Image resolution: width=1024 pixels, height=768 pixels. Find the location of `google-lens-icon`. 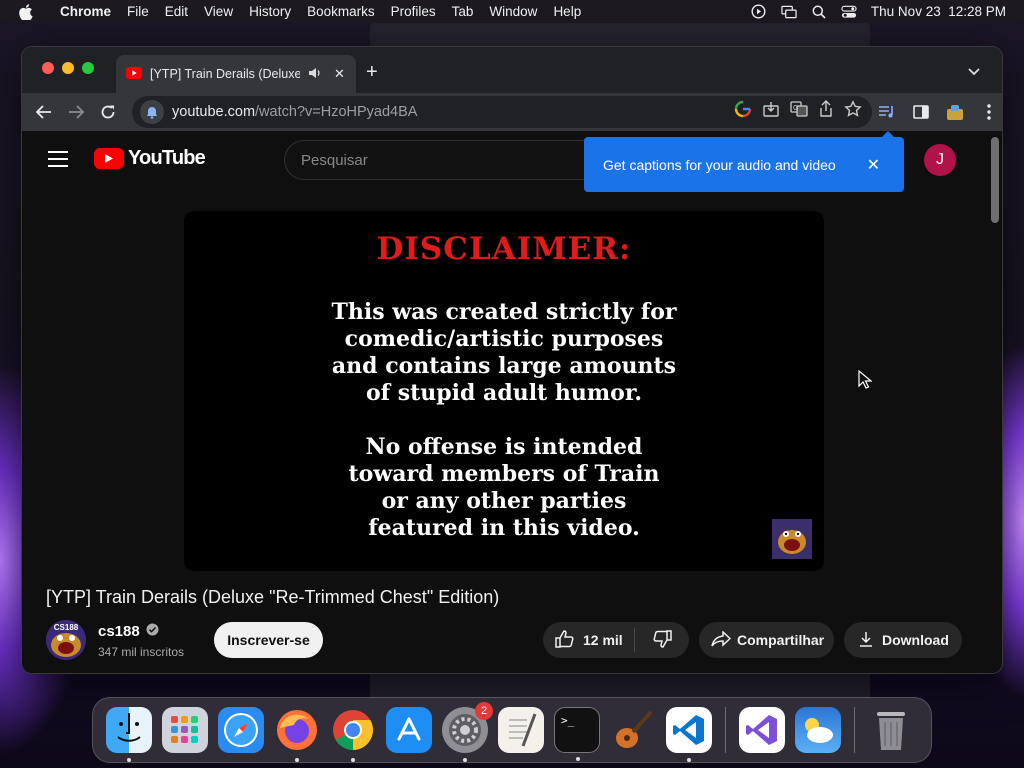

google-lens-icon is located at coordinates (743, 111).